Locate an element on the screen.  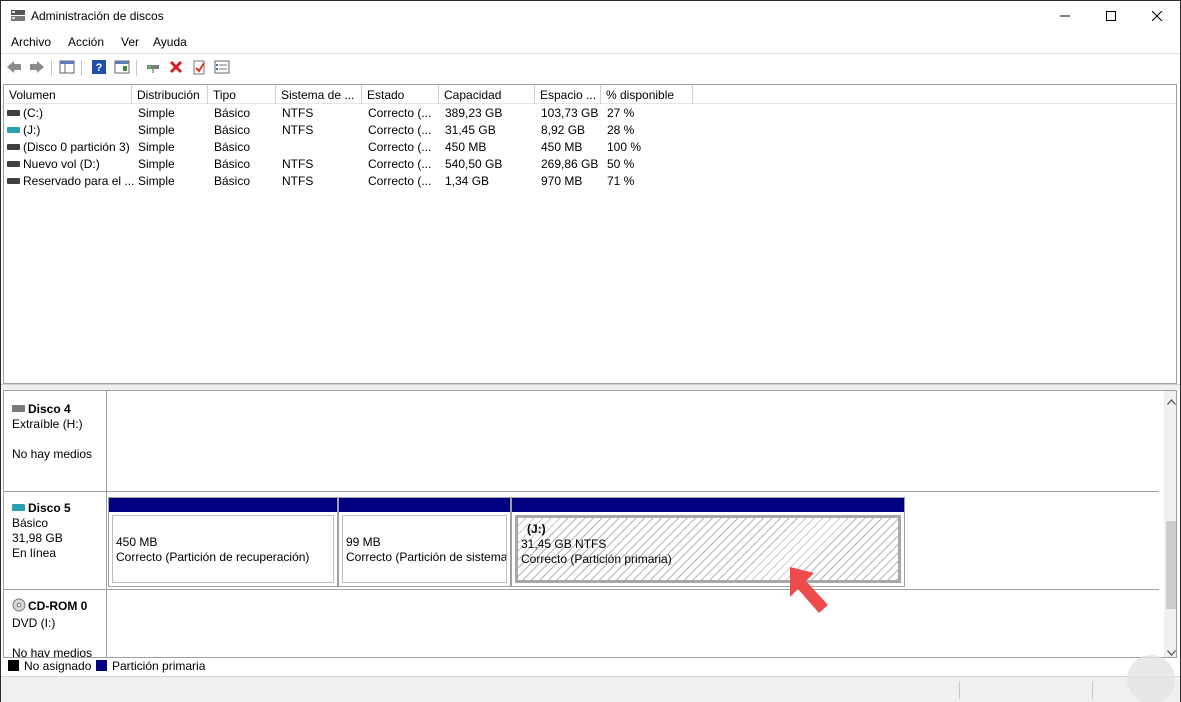
connect-button is located at coordinates (153, 67).